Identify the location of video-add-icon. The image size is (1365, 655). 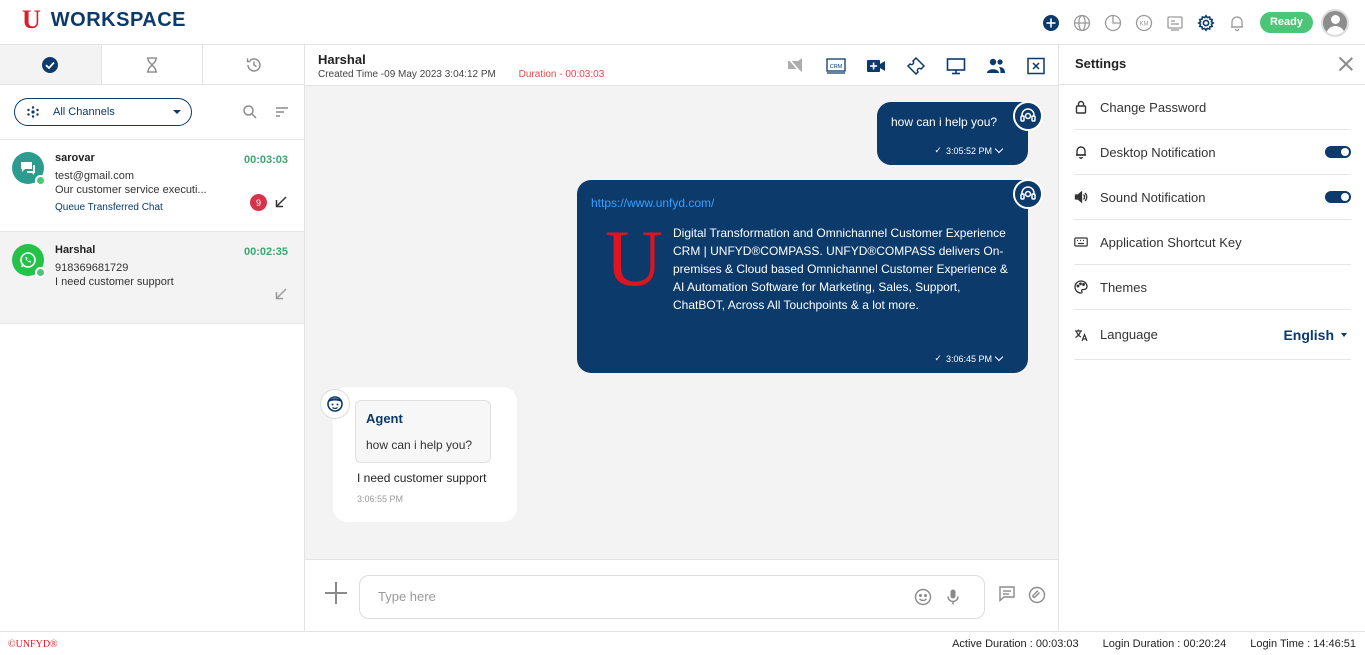
(876, 66).